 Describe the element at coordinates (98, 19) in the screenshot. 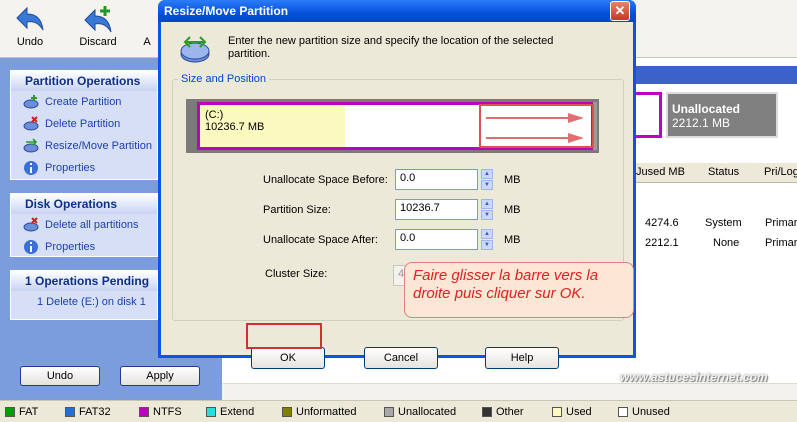

I see `discard-arrow-icon` at that location.